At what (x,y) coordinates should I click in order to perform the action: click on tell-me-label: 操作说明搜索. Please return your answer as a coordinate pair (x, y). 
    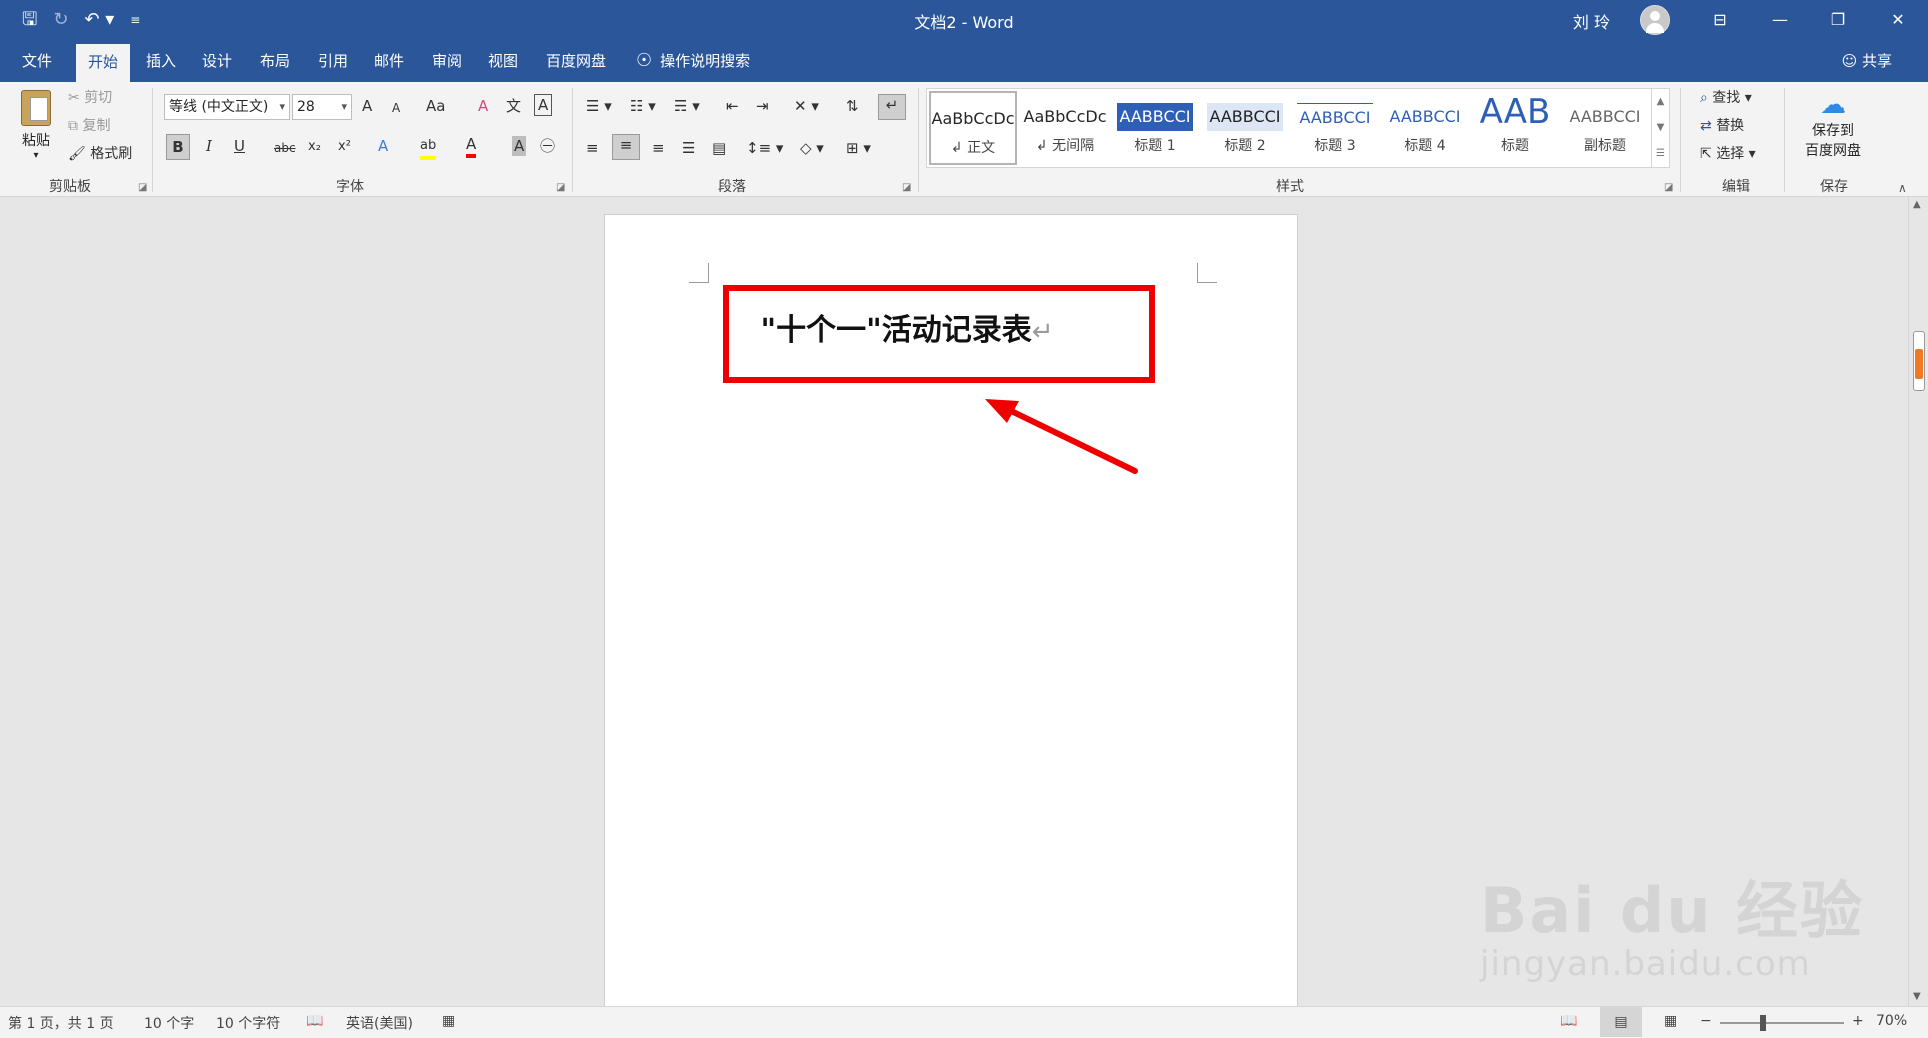
    Looking at the image, I should click on (705, 61).